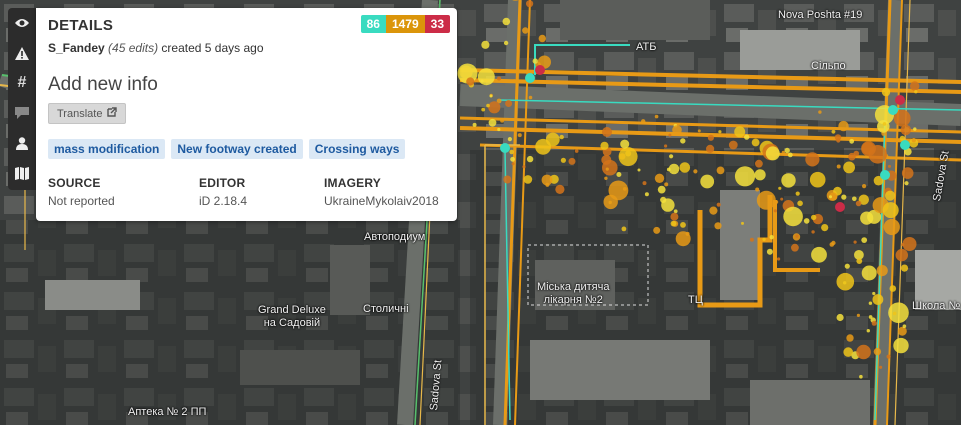 The width and height of the screenshot is (961, 425). I want to click on hash-icon: #, so click(22, 83).